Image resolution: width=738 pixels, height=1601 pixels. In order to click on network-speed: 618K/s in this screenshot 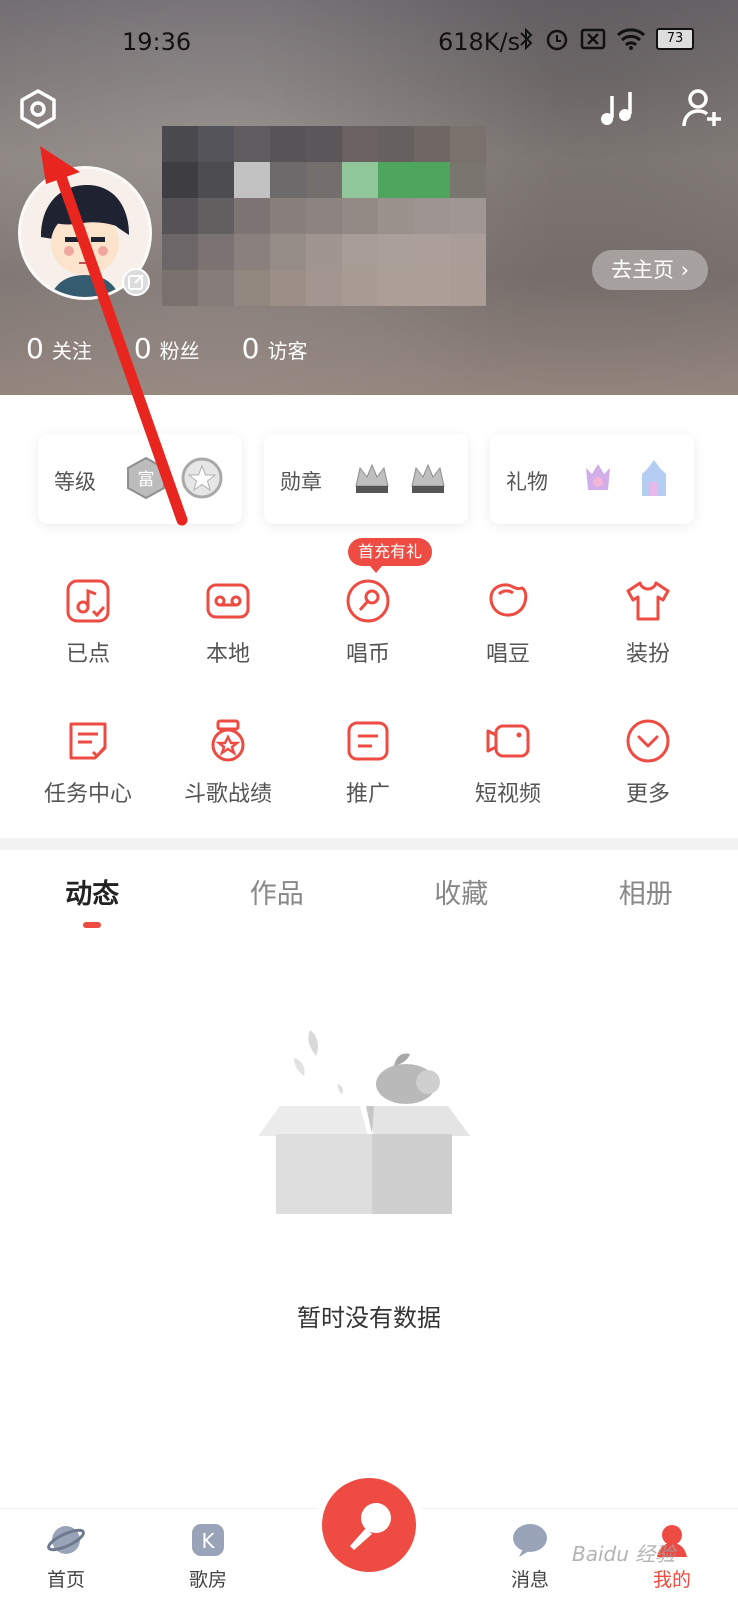, I will do `click(479, 42)`.